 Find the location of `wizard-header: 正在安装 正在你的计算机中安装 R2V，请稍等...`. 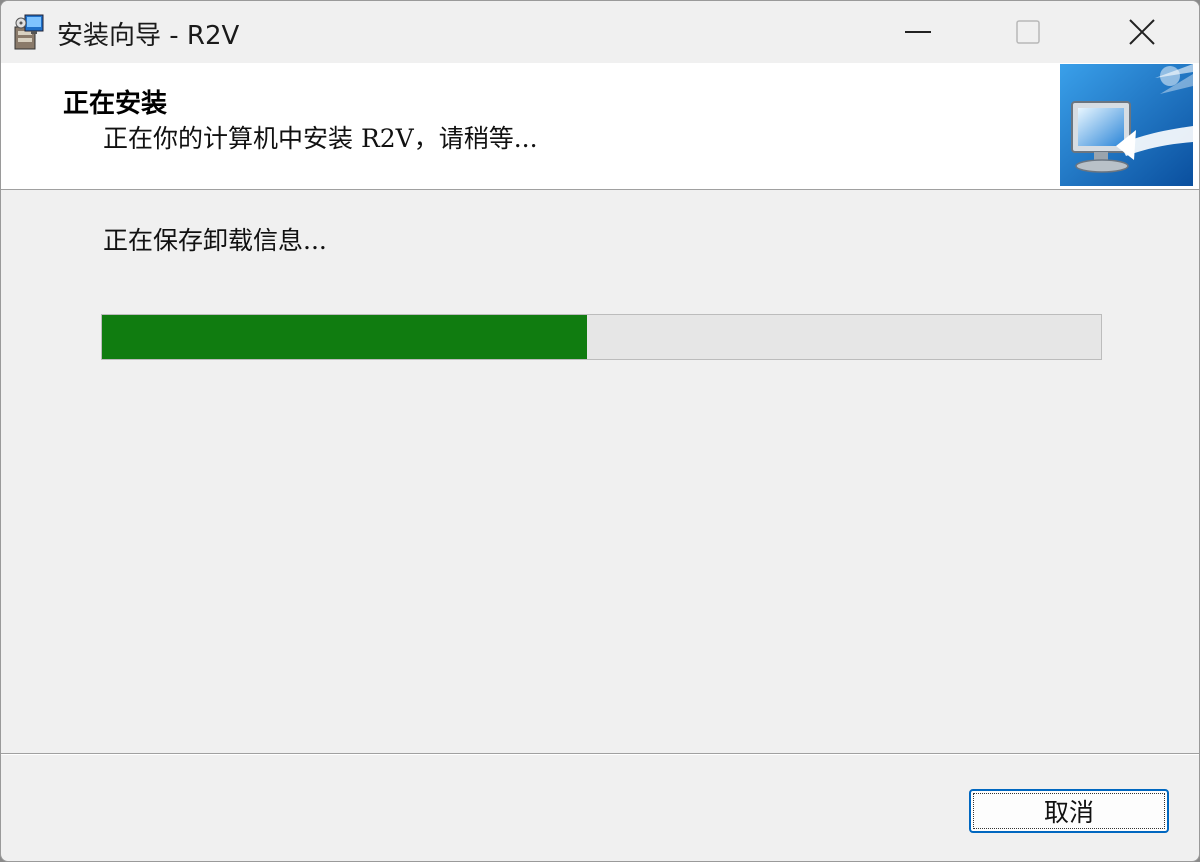

wizard-header: 正在安装 正在你的计算机中安装 R2V，请稍等... is located at coordinates (600, 126).